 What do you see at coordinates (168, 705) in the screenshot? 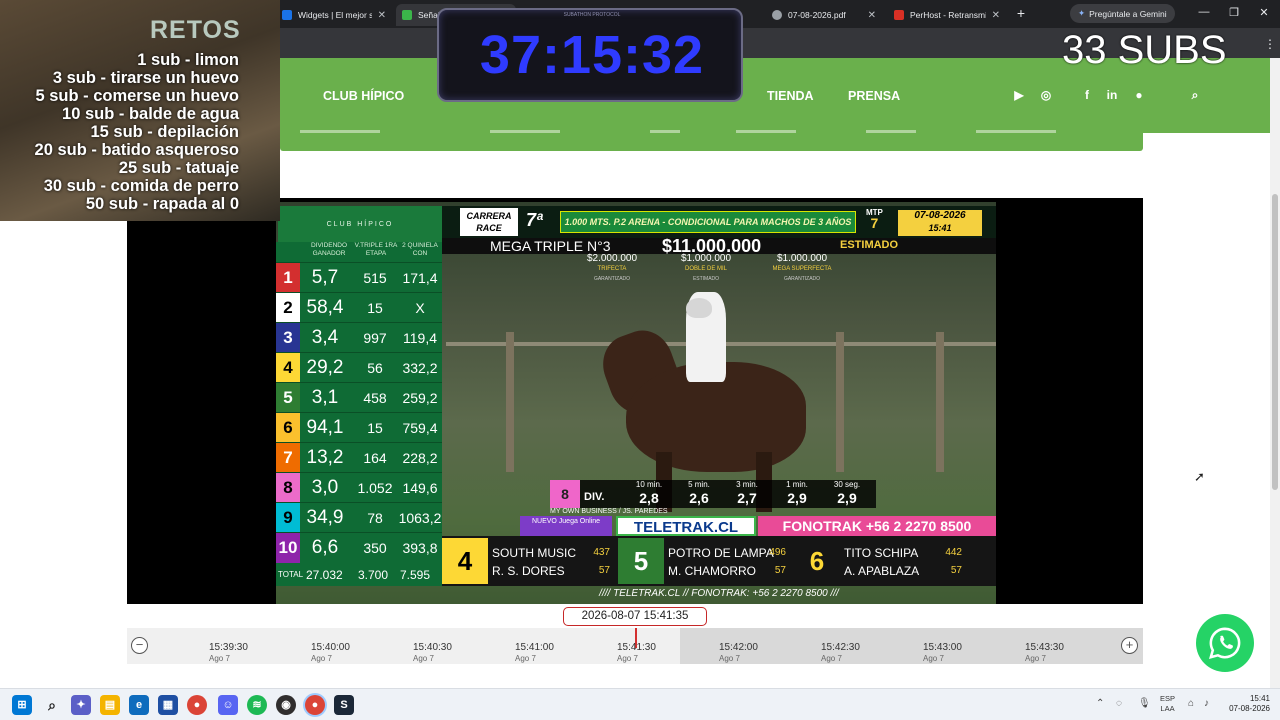
I see `store-icon: ▦` at bounding box center [168, 705].